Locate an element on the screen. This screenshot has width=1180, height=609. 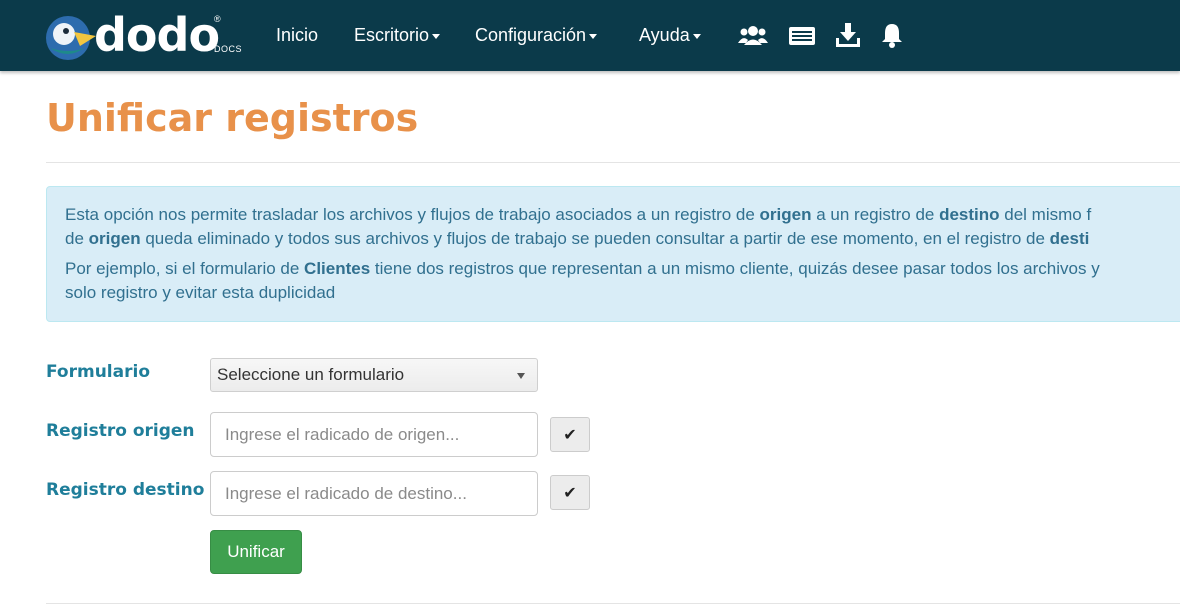
bottom-divider is located at coordinates (613, 603).